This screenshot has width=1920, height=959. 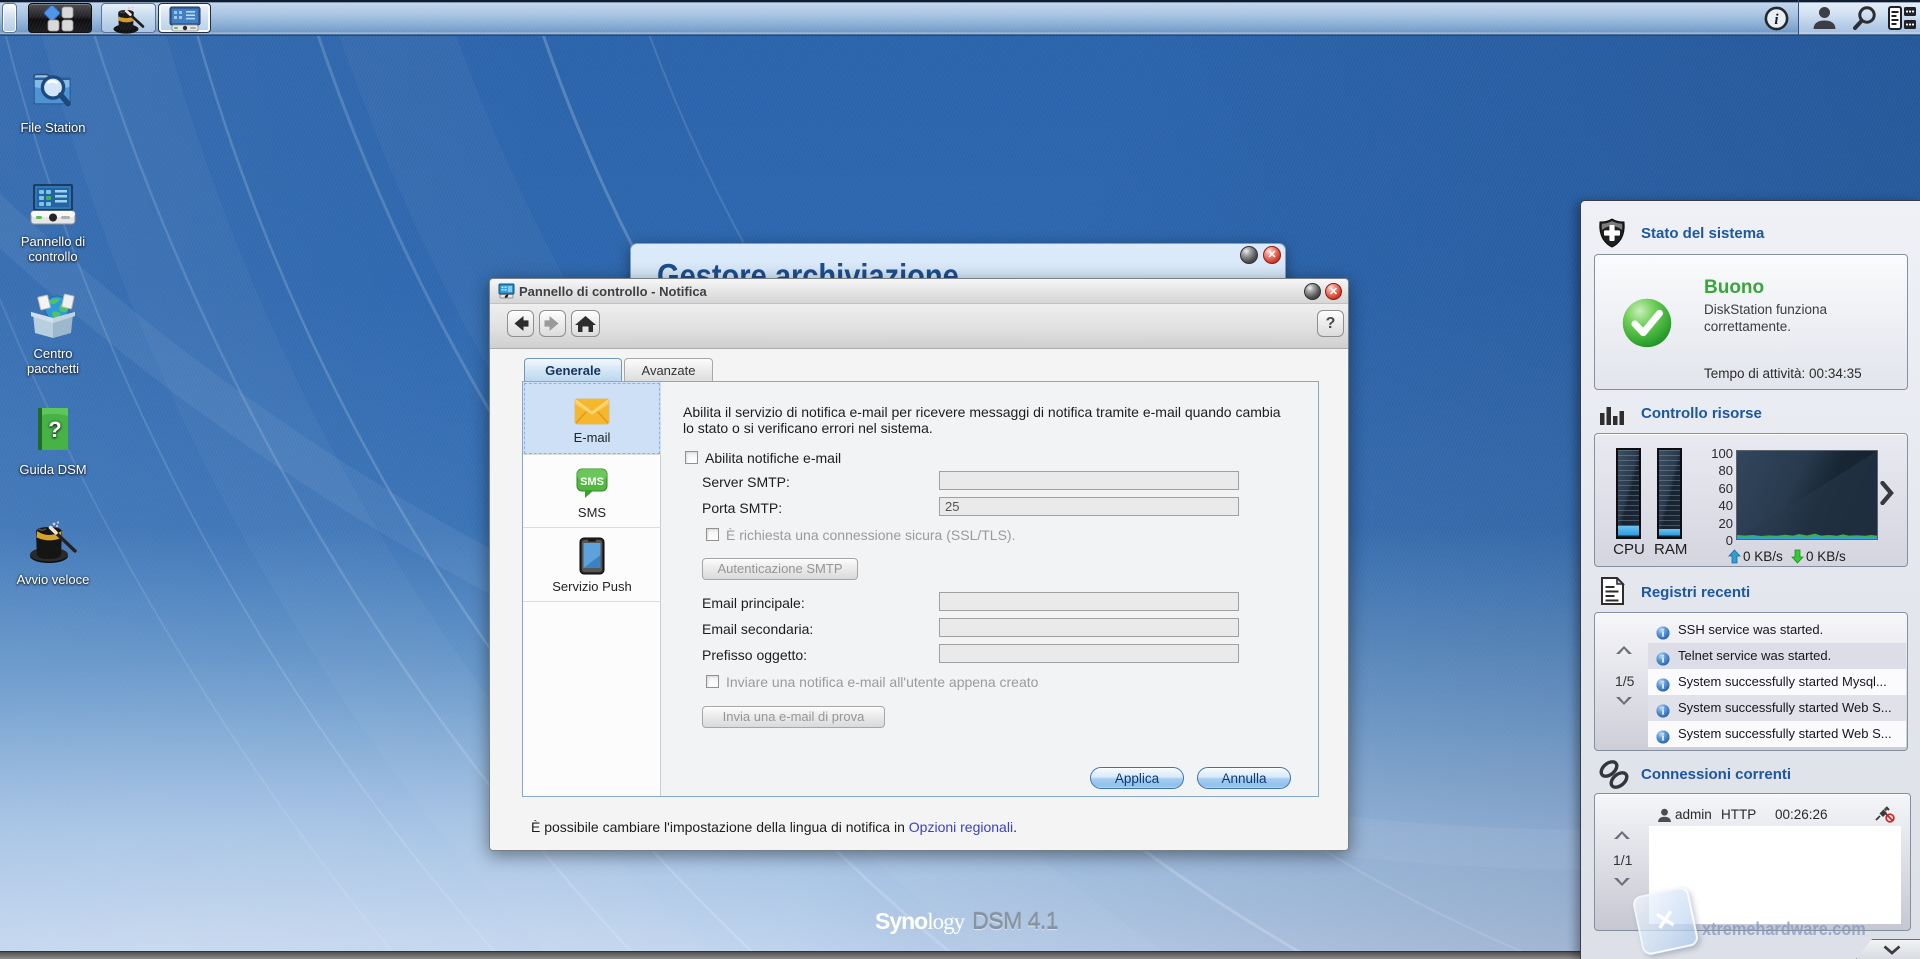 I want to click on svg-text: SMS, so click(x=592, y=482).